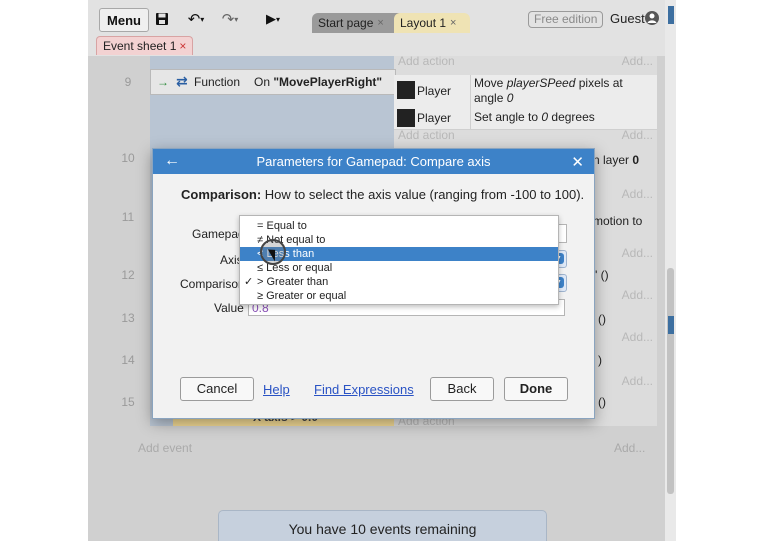 This screenshot has width=763, height=541. I want to click on undo-icon: ↶ ▾, so click(196, 19).